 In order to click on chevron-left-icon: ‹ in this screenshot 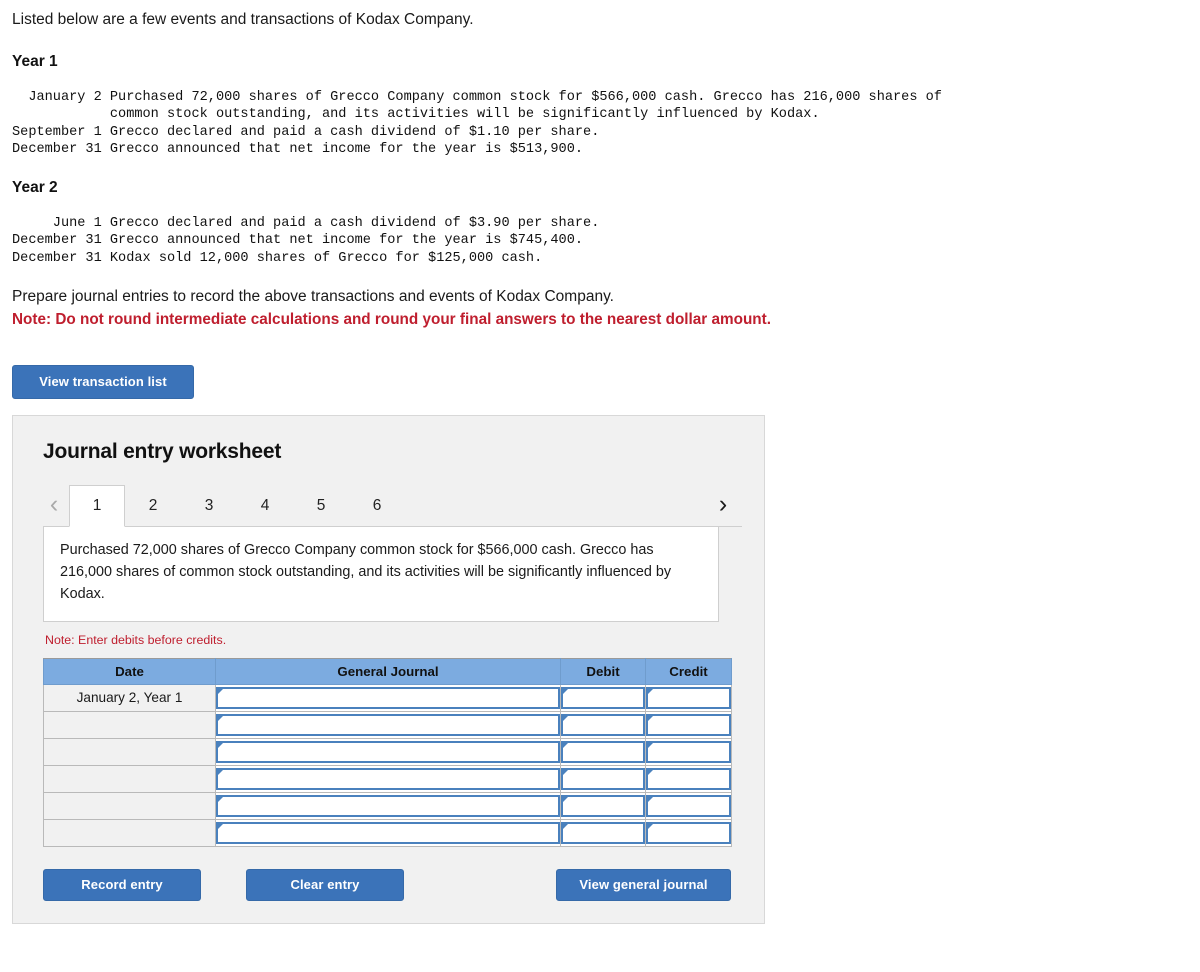, I will do `click(54, 505)`.